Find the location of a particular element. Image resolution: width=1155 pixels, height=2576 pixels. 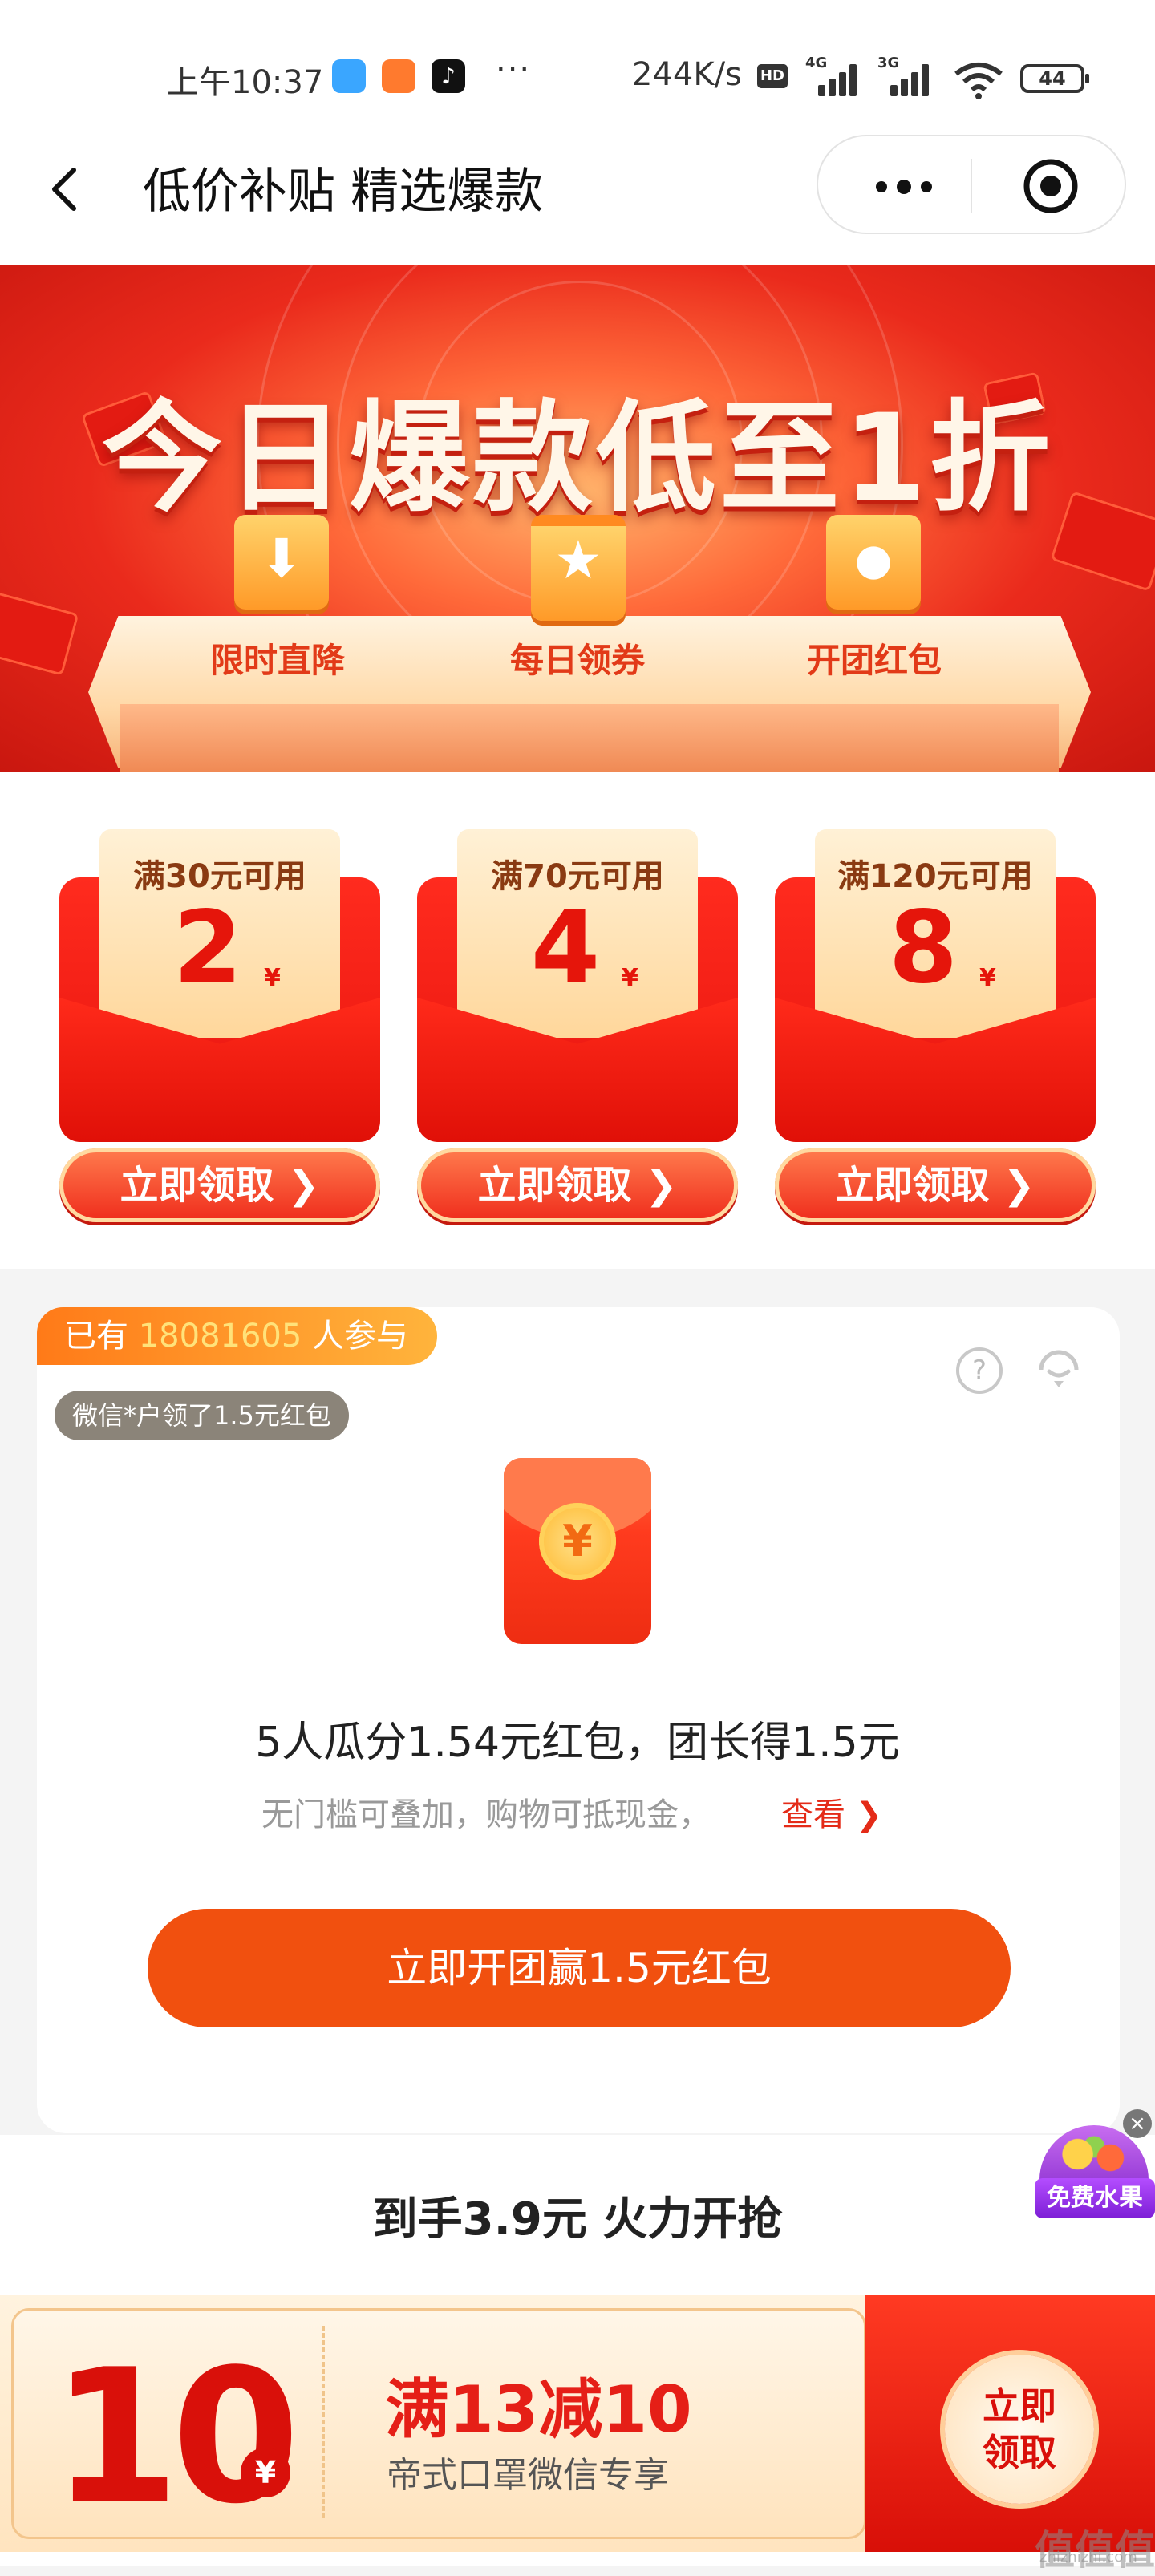

claim-ticket-button: 立即 领取 is located at coordinates (1019, 2429).